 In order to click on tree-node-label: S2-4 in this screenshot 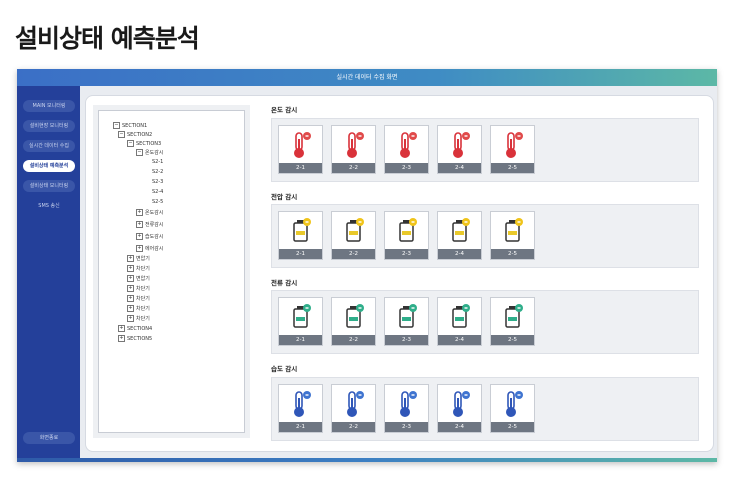, I will do `click(158, 192)`.